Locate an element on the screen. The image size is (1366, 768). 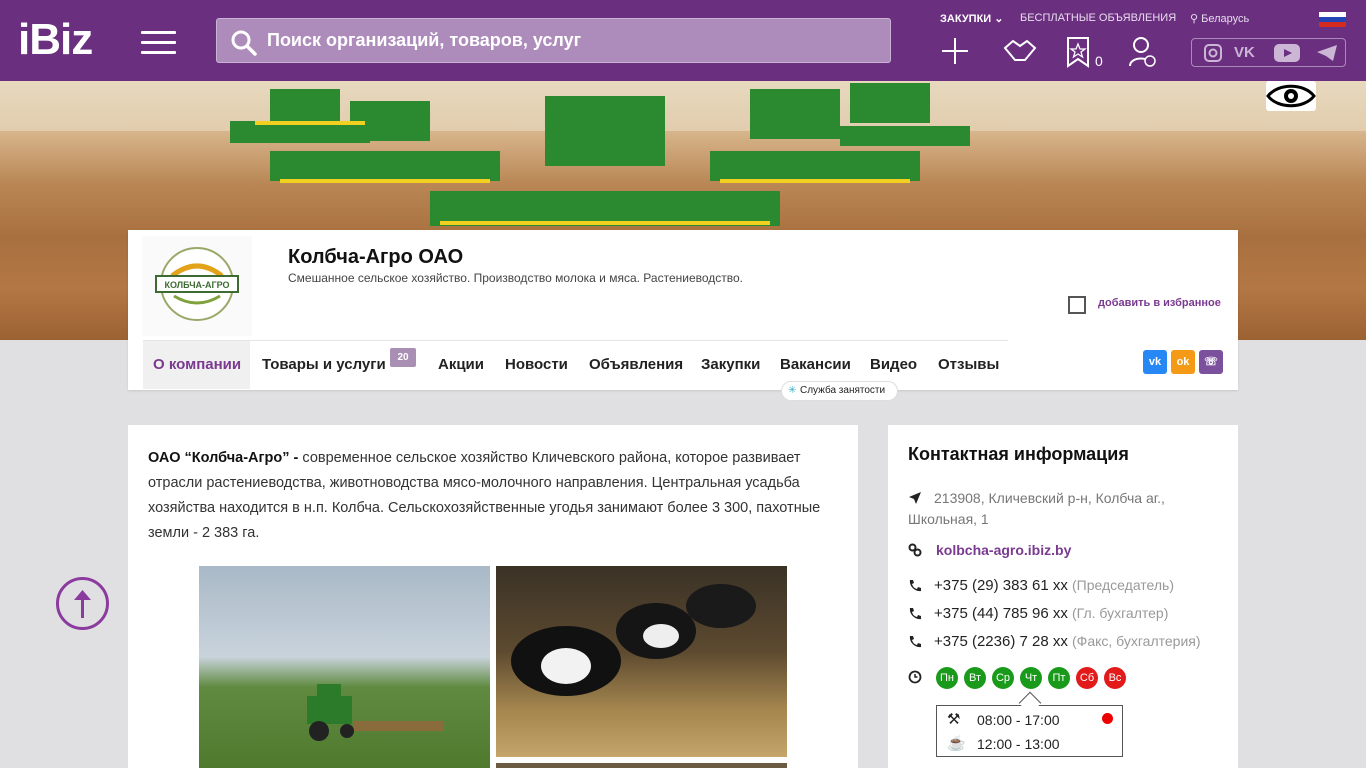
tab-reviews: Отзывы is located at coordinates (968, 364).